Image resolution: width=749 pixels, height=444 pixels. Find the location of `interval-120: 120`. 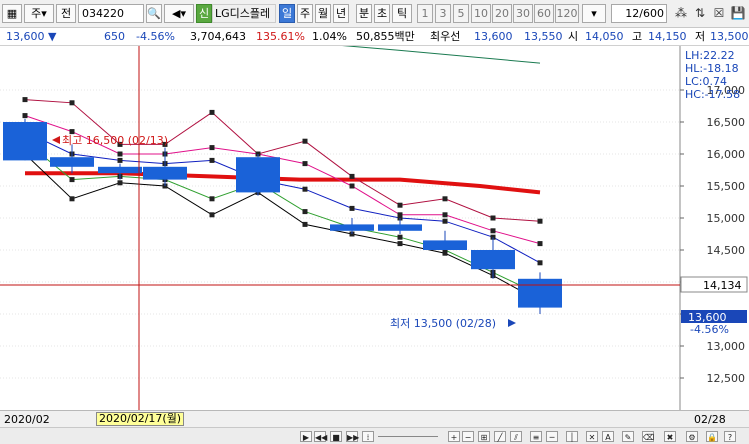

interval-120: 120 is located at coordinates (567, 13).